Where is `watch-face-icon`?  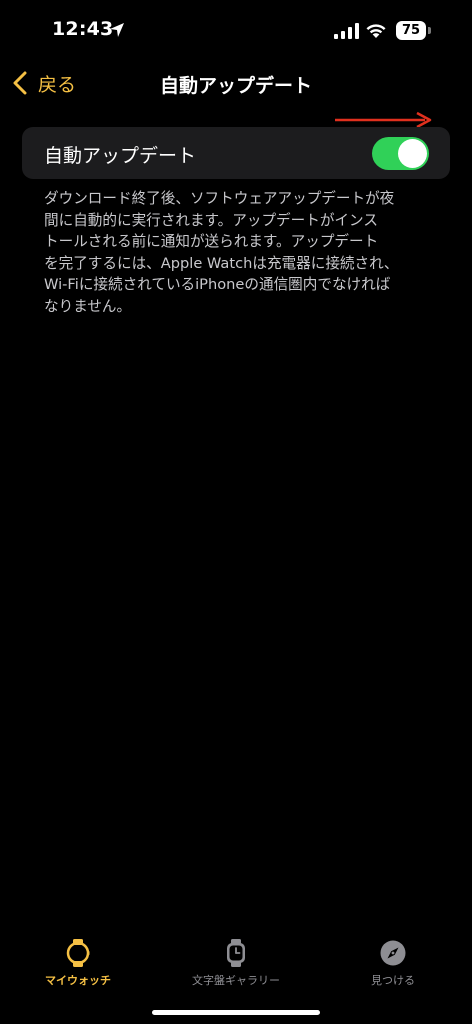
watch-face-icon is located at coordinates (236, 953).